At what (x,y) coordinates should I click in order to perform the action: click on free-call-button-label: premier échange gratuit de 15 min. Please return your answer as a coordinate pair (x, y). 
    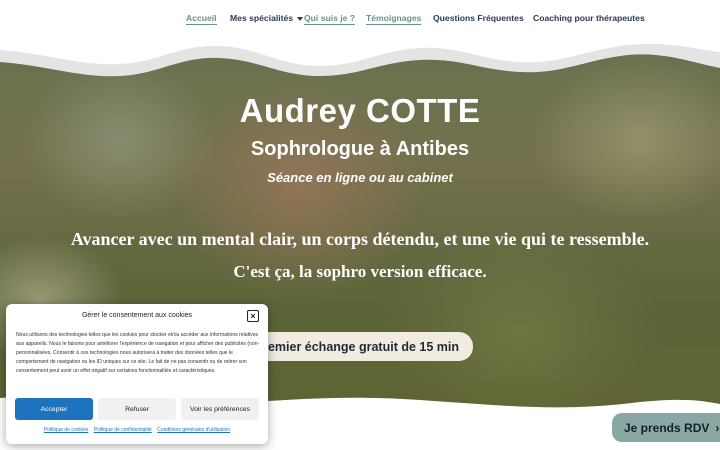
    Looking at the image, I should click on (357, 346).